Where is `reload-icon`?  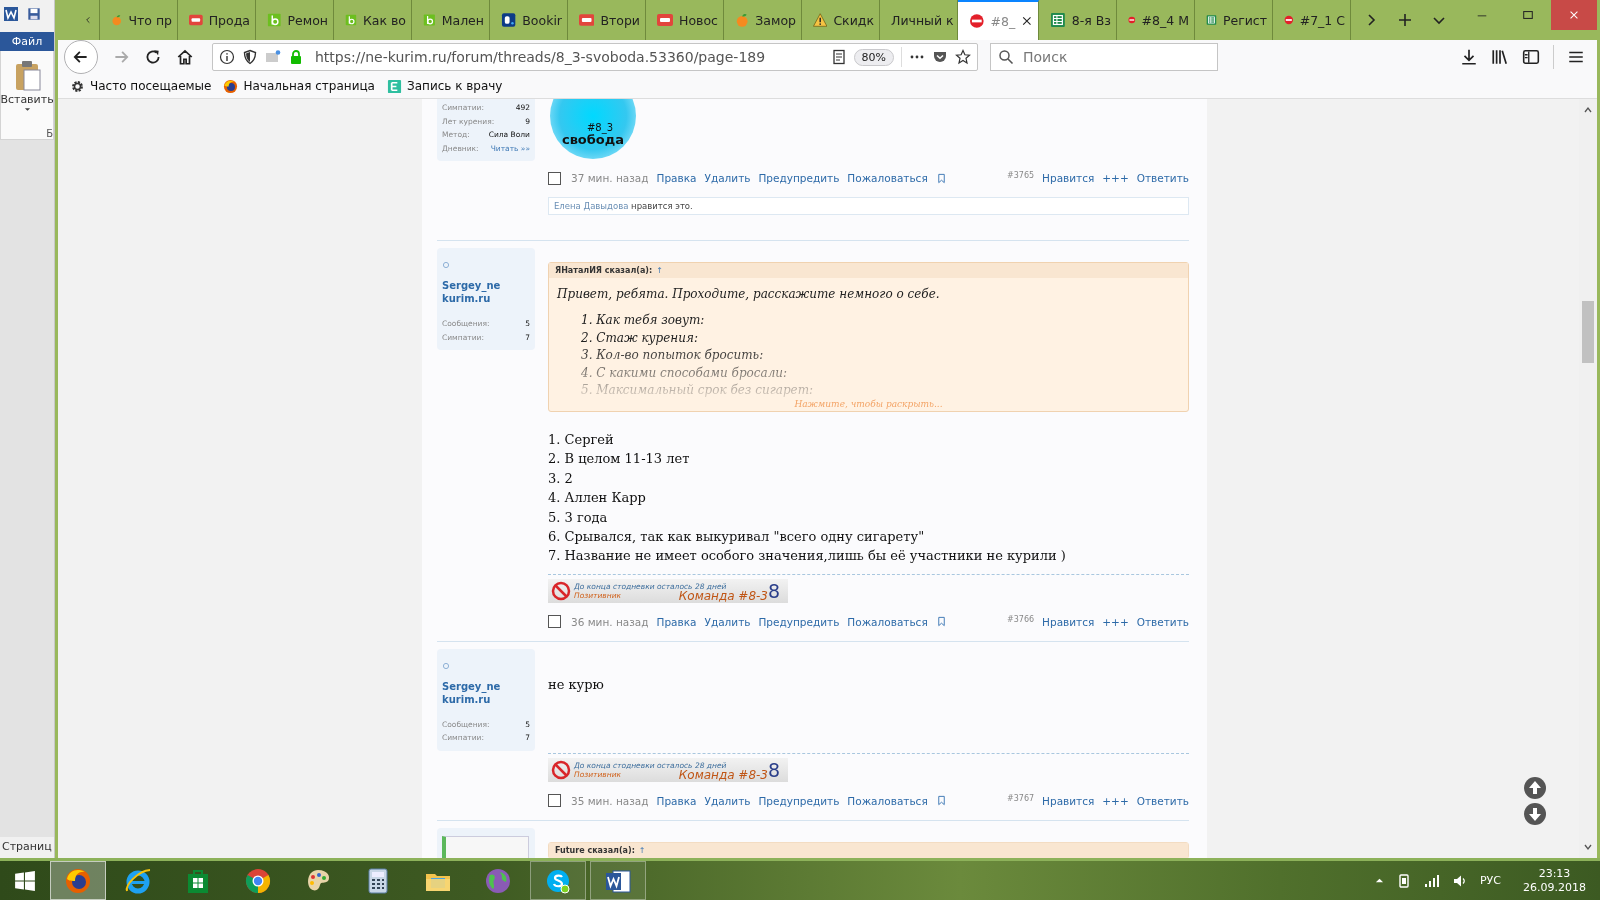 reload-icon is located at coordinates (153, 57).